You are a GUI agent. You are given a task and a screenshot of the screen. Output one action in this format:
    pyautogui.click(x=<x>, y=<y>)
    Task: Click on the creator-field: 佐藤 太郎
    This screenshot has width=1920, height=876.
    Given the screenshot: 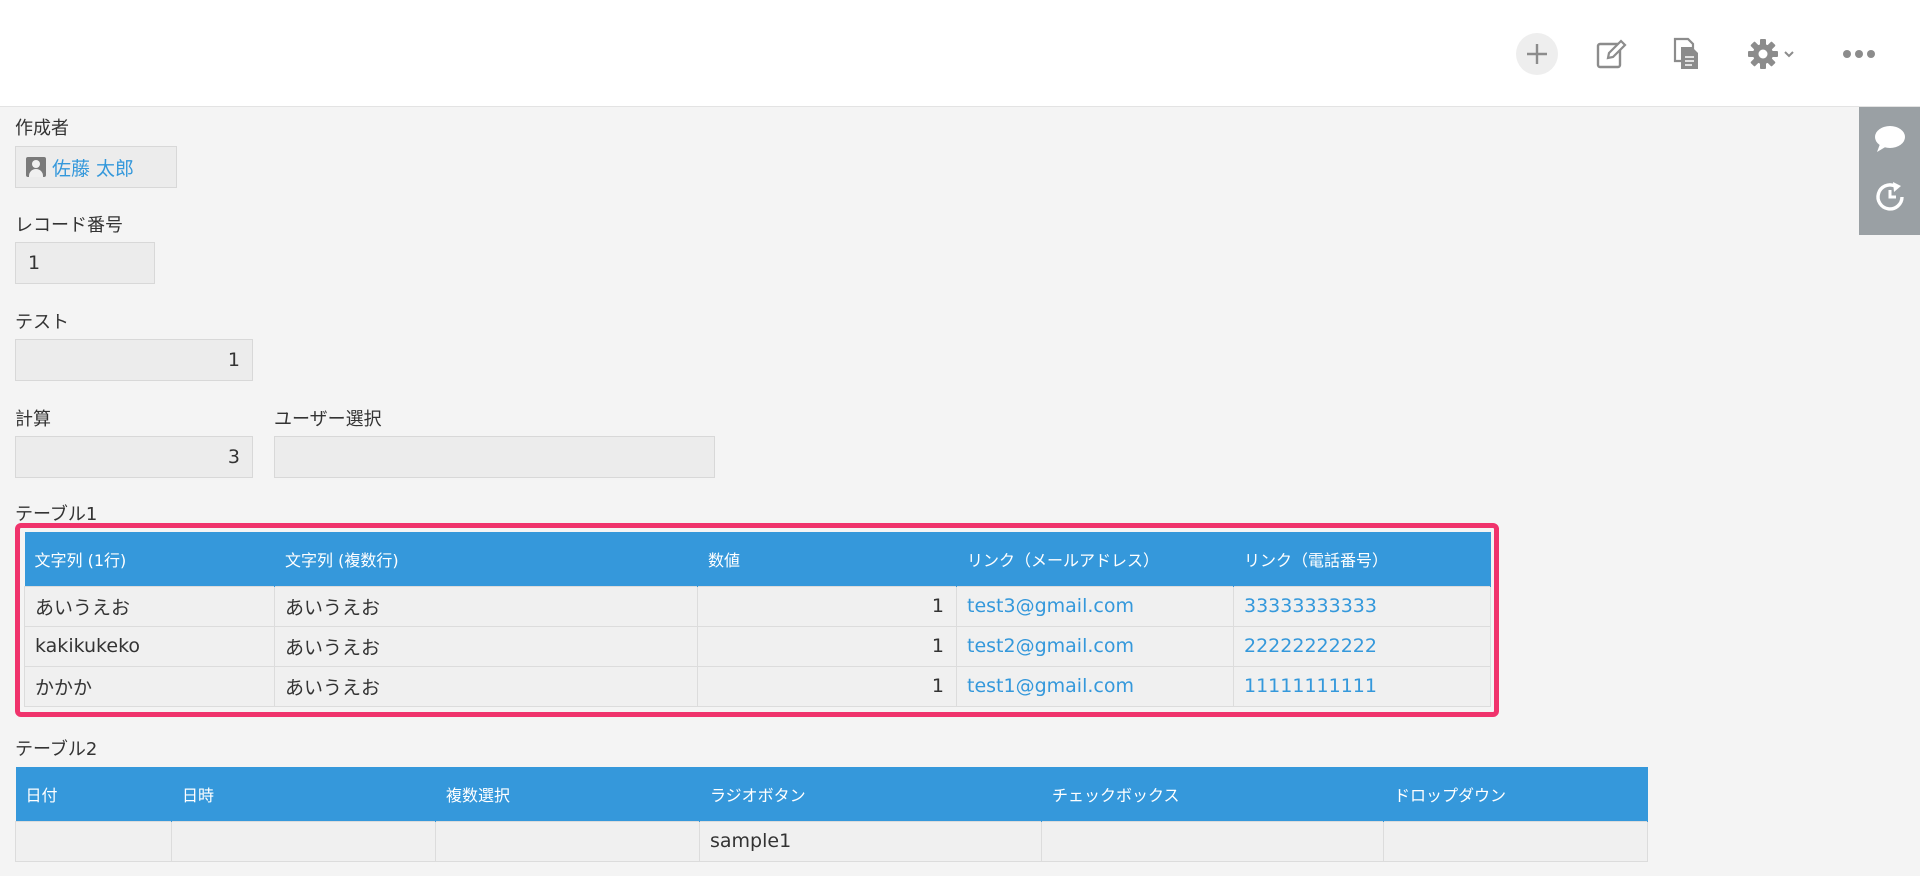 What is the action you would take?
    pyautogui.click(x=96, y=167)
    